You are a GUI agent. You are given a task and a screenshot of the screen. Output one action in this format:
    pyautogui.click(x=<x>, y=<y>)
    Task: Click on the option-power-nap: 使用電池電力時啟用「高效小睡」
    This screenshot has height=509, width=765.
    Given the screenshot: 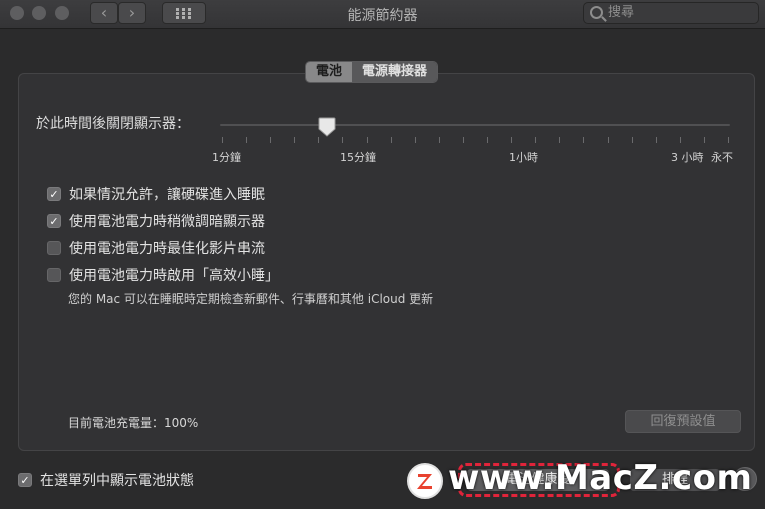 What is the action you would take?
    pyautogui.click(x=163, y=275)
    